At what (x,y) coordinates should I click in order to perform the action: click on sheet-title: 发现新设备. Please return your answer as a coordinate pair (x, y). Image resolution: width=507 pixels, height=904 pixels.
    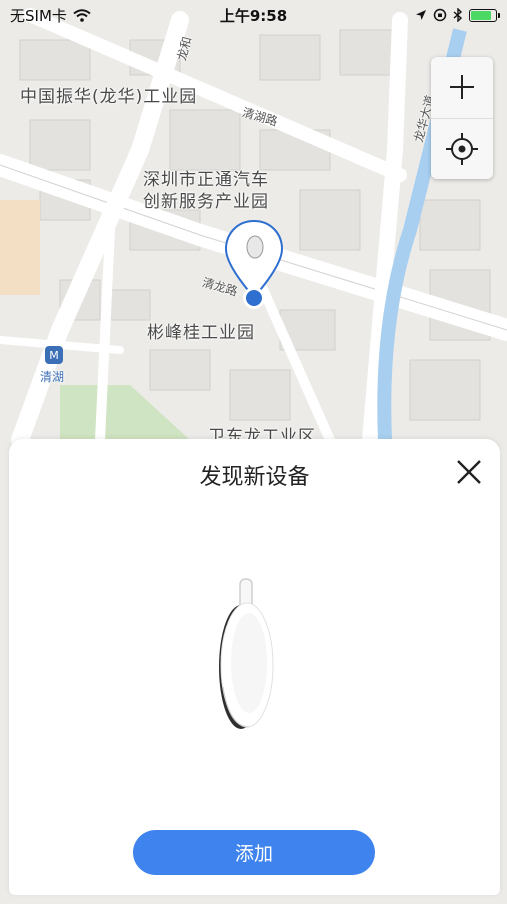
    Looking at the image, I should click on (254, 477).